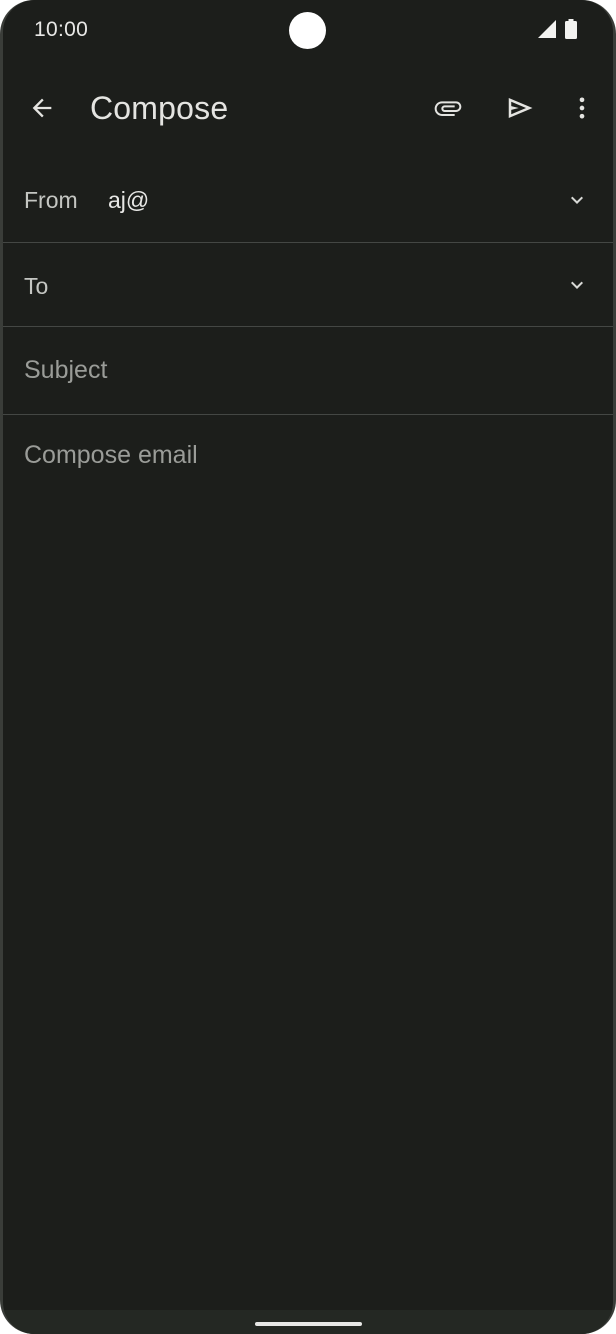 Image resolution: width=616 pixels, height=1334 pixels. What do you see at coordinates (159, 108) in the screenshot?
I see `page-title: Compose` at bounding box center [159, 108].